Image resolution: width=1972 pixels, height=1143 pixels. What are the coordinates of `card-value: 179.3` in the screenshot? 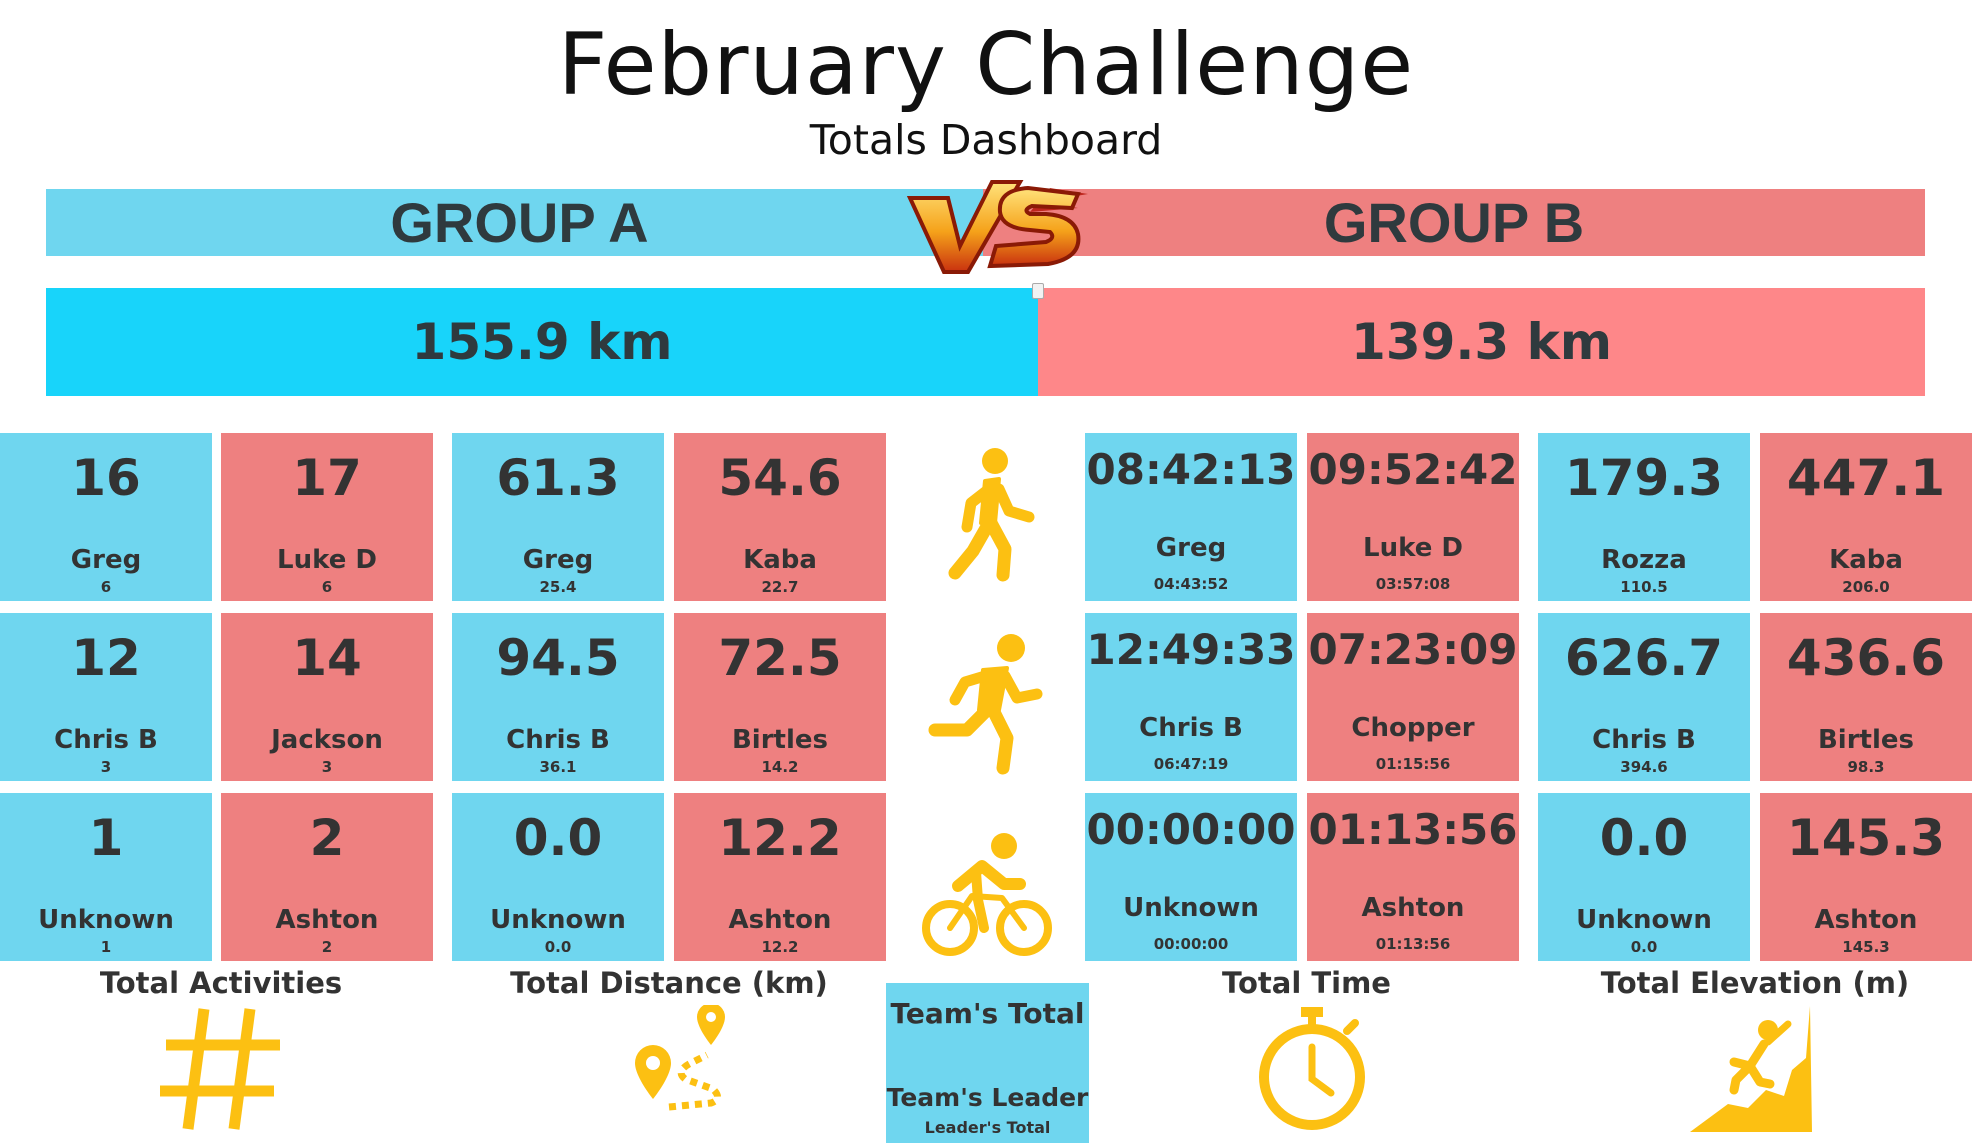 It's located at (1644, 478).